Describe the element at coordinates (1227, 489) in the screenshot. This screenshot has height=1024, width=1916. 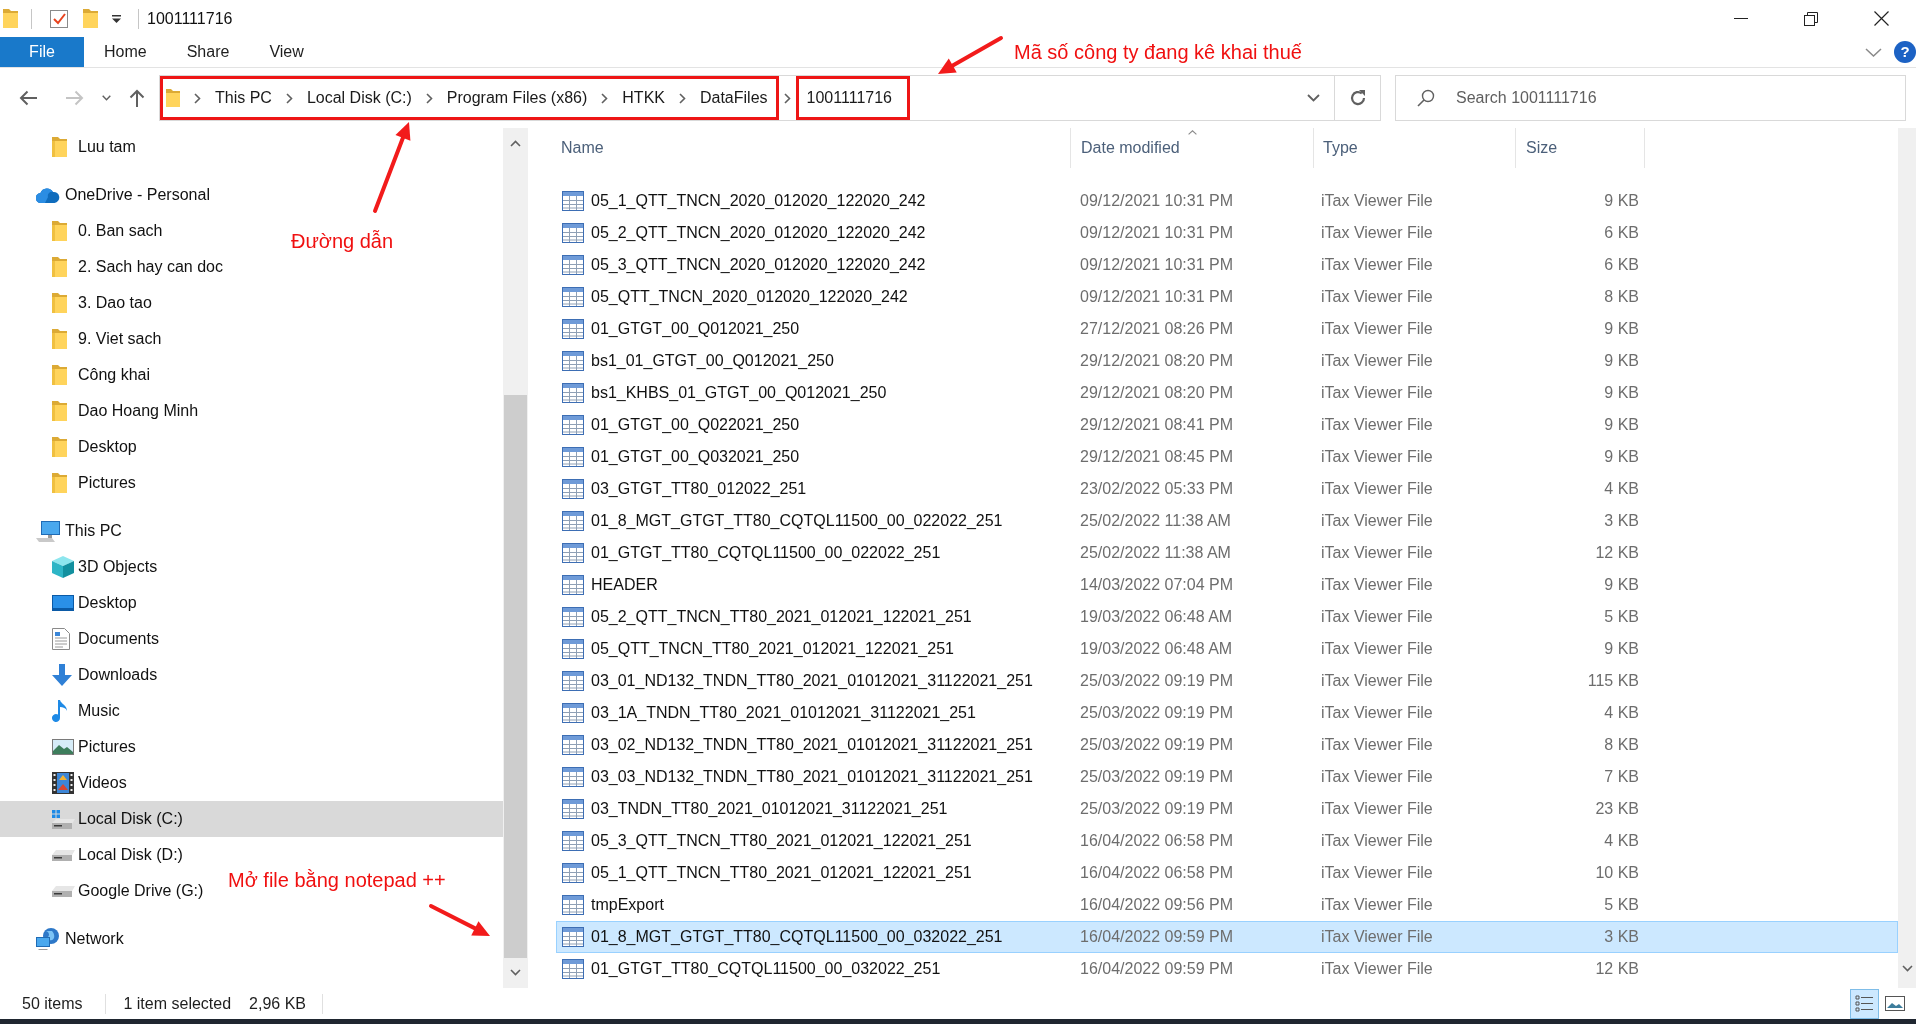
I see `file-row: 03_GTGT_TT80_012022_251 23/02/2022 05:33 PM iTax Viewer File 4 KB` at that location.